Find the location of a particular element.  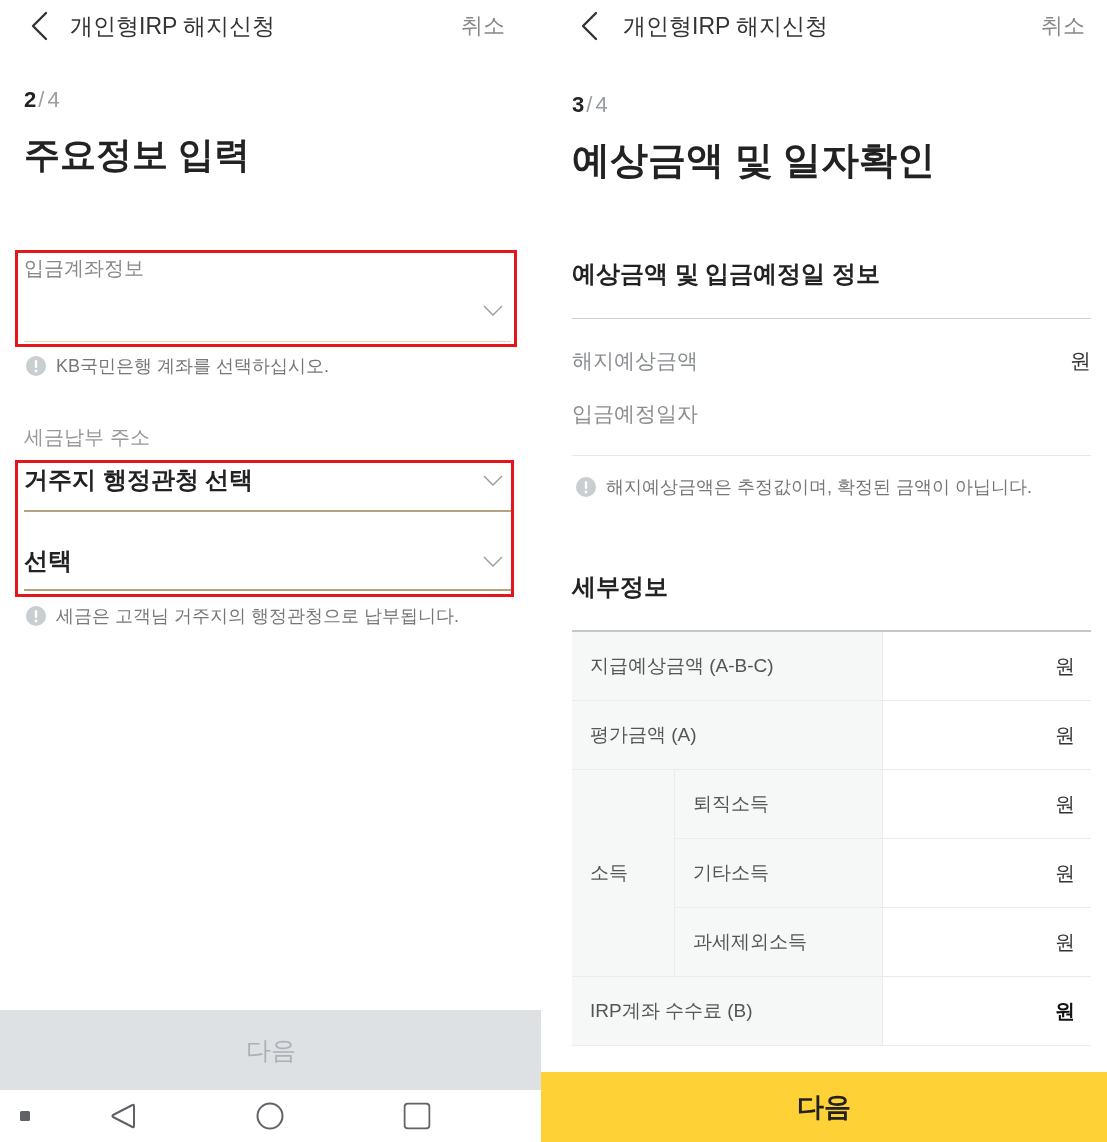

next-button: 다음 is located at coordinates (824, 1107).